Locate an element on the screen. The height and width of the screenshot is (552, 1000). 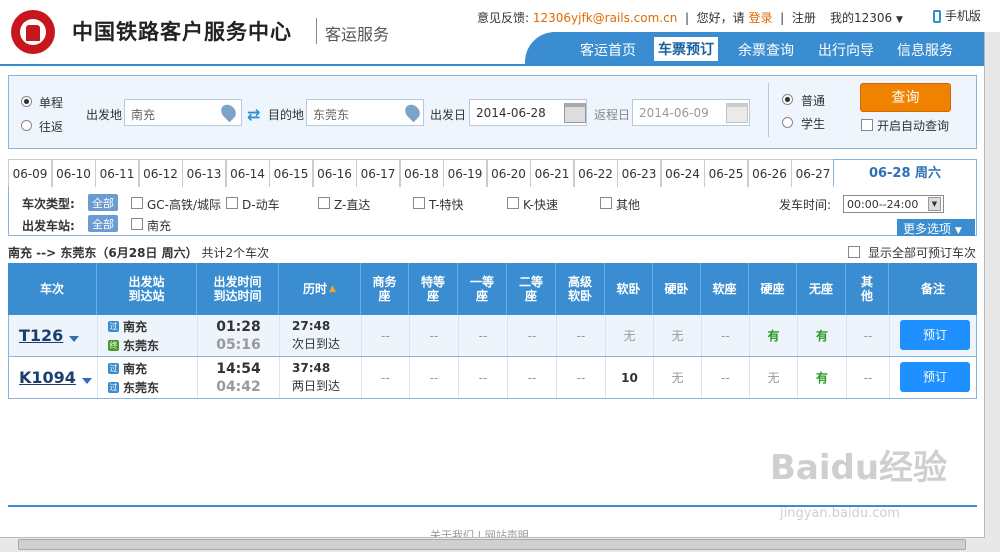
more-options-button: 更多选项 ▼ is located at coordinates (936, 227).